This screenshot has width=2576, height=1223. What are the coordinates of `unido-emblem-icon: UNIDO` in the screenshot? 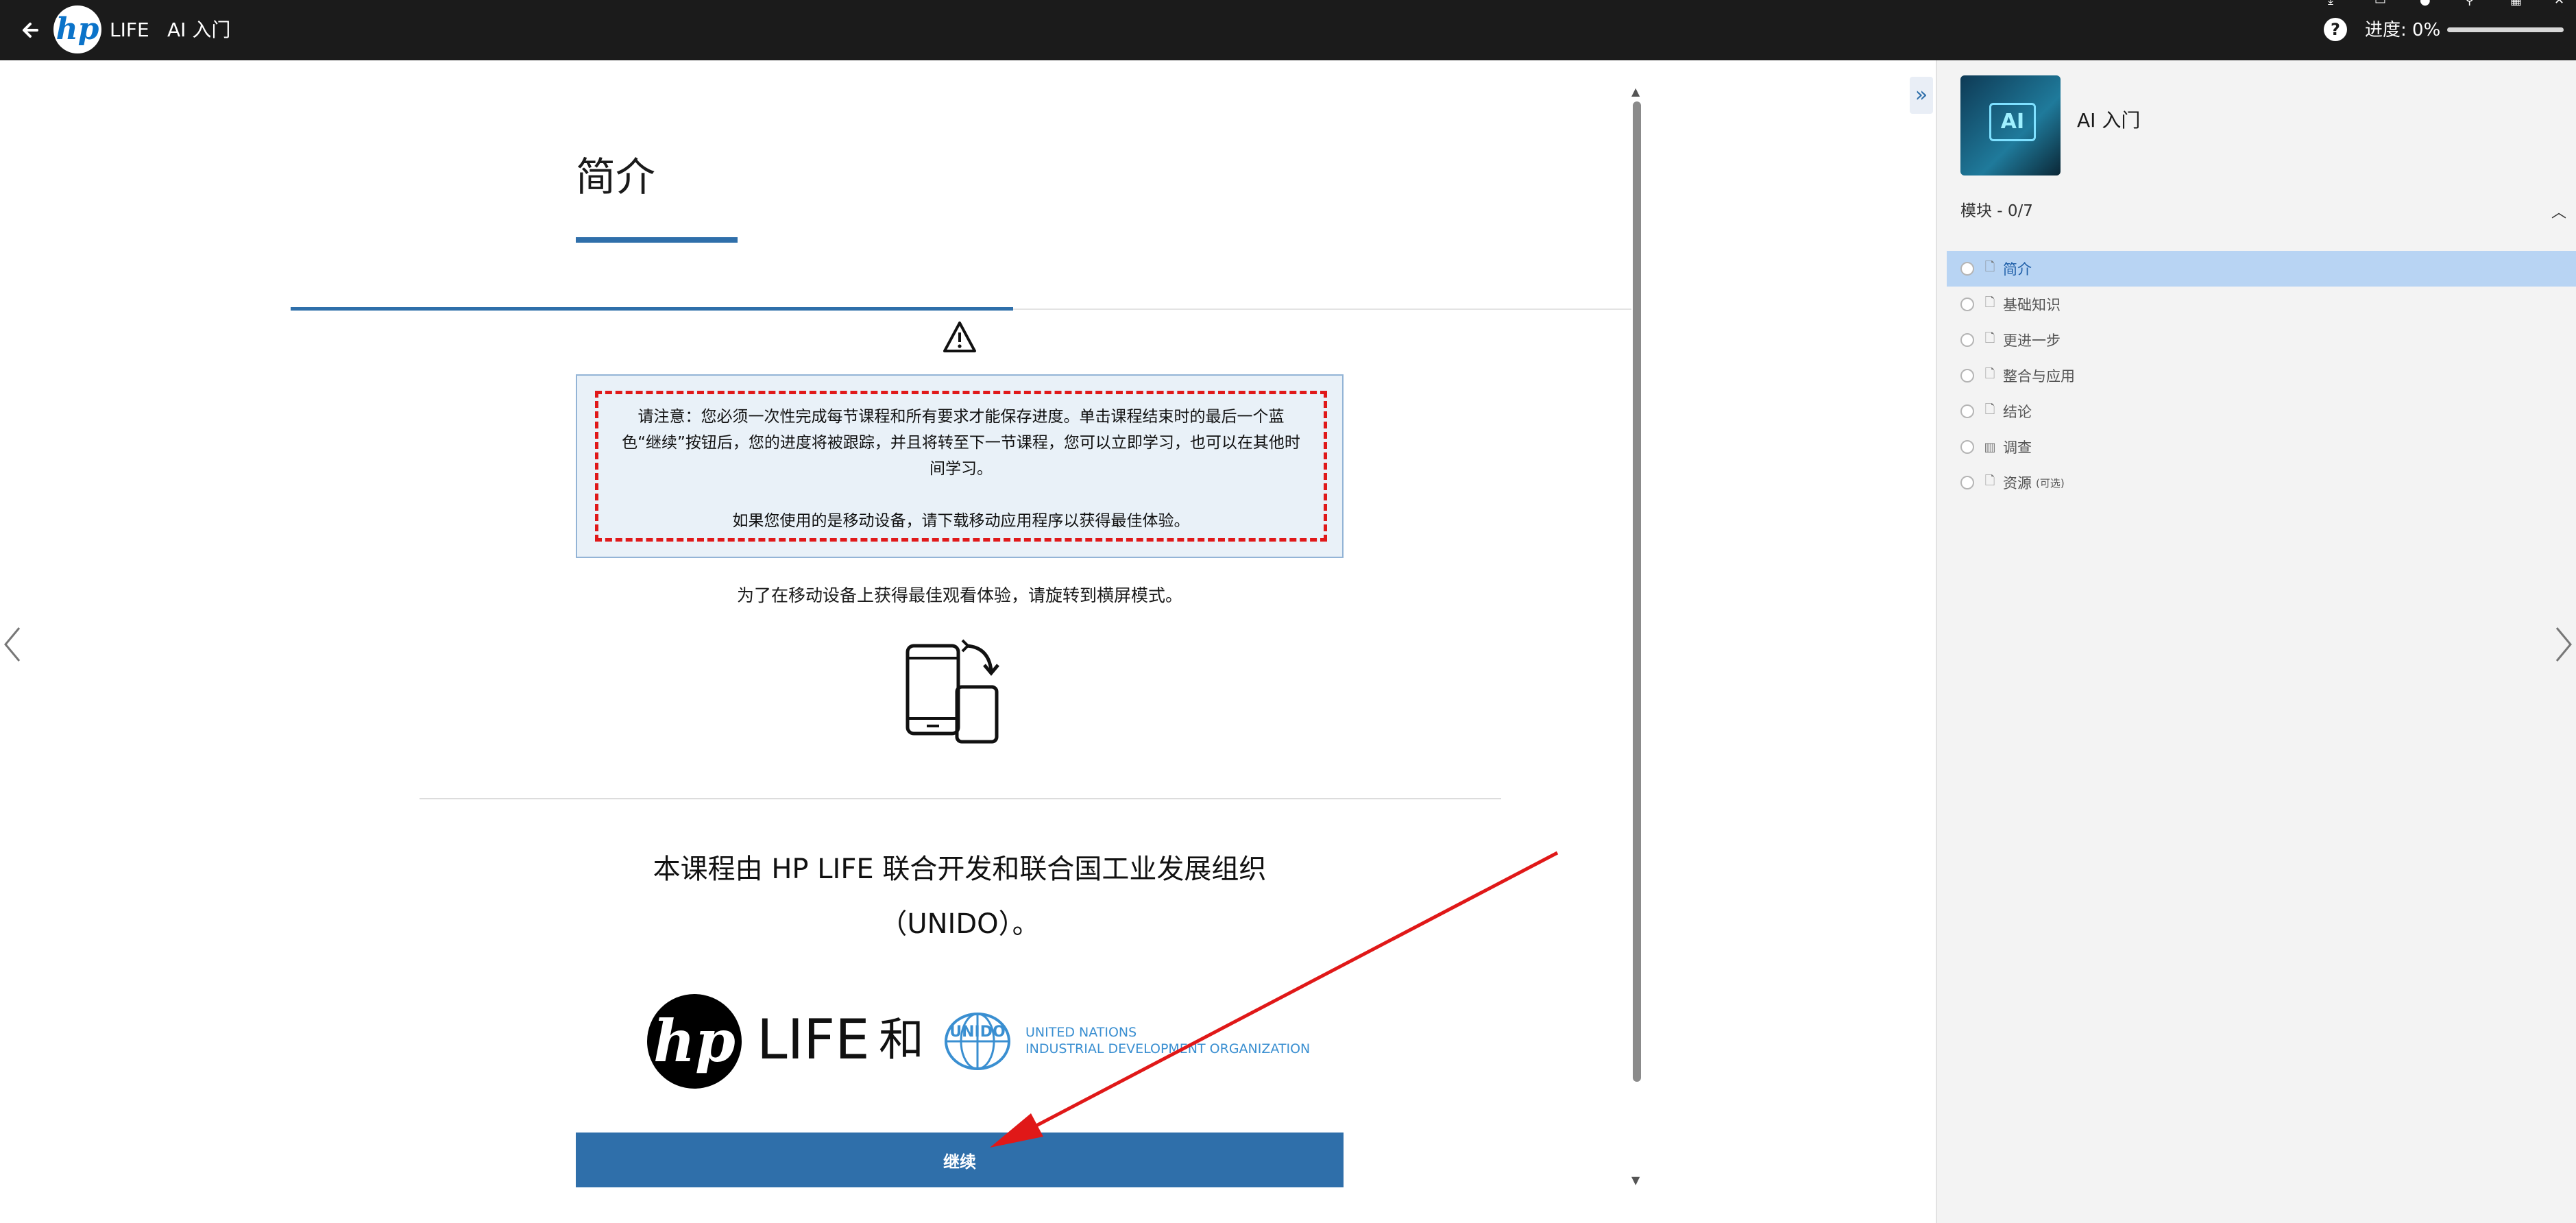 It's located at (977, 1041).